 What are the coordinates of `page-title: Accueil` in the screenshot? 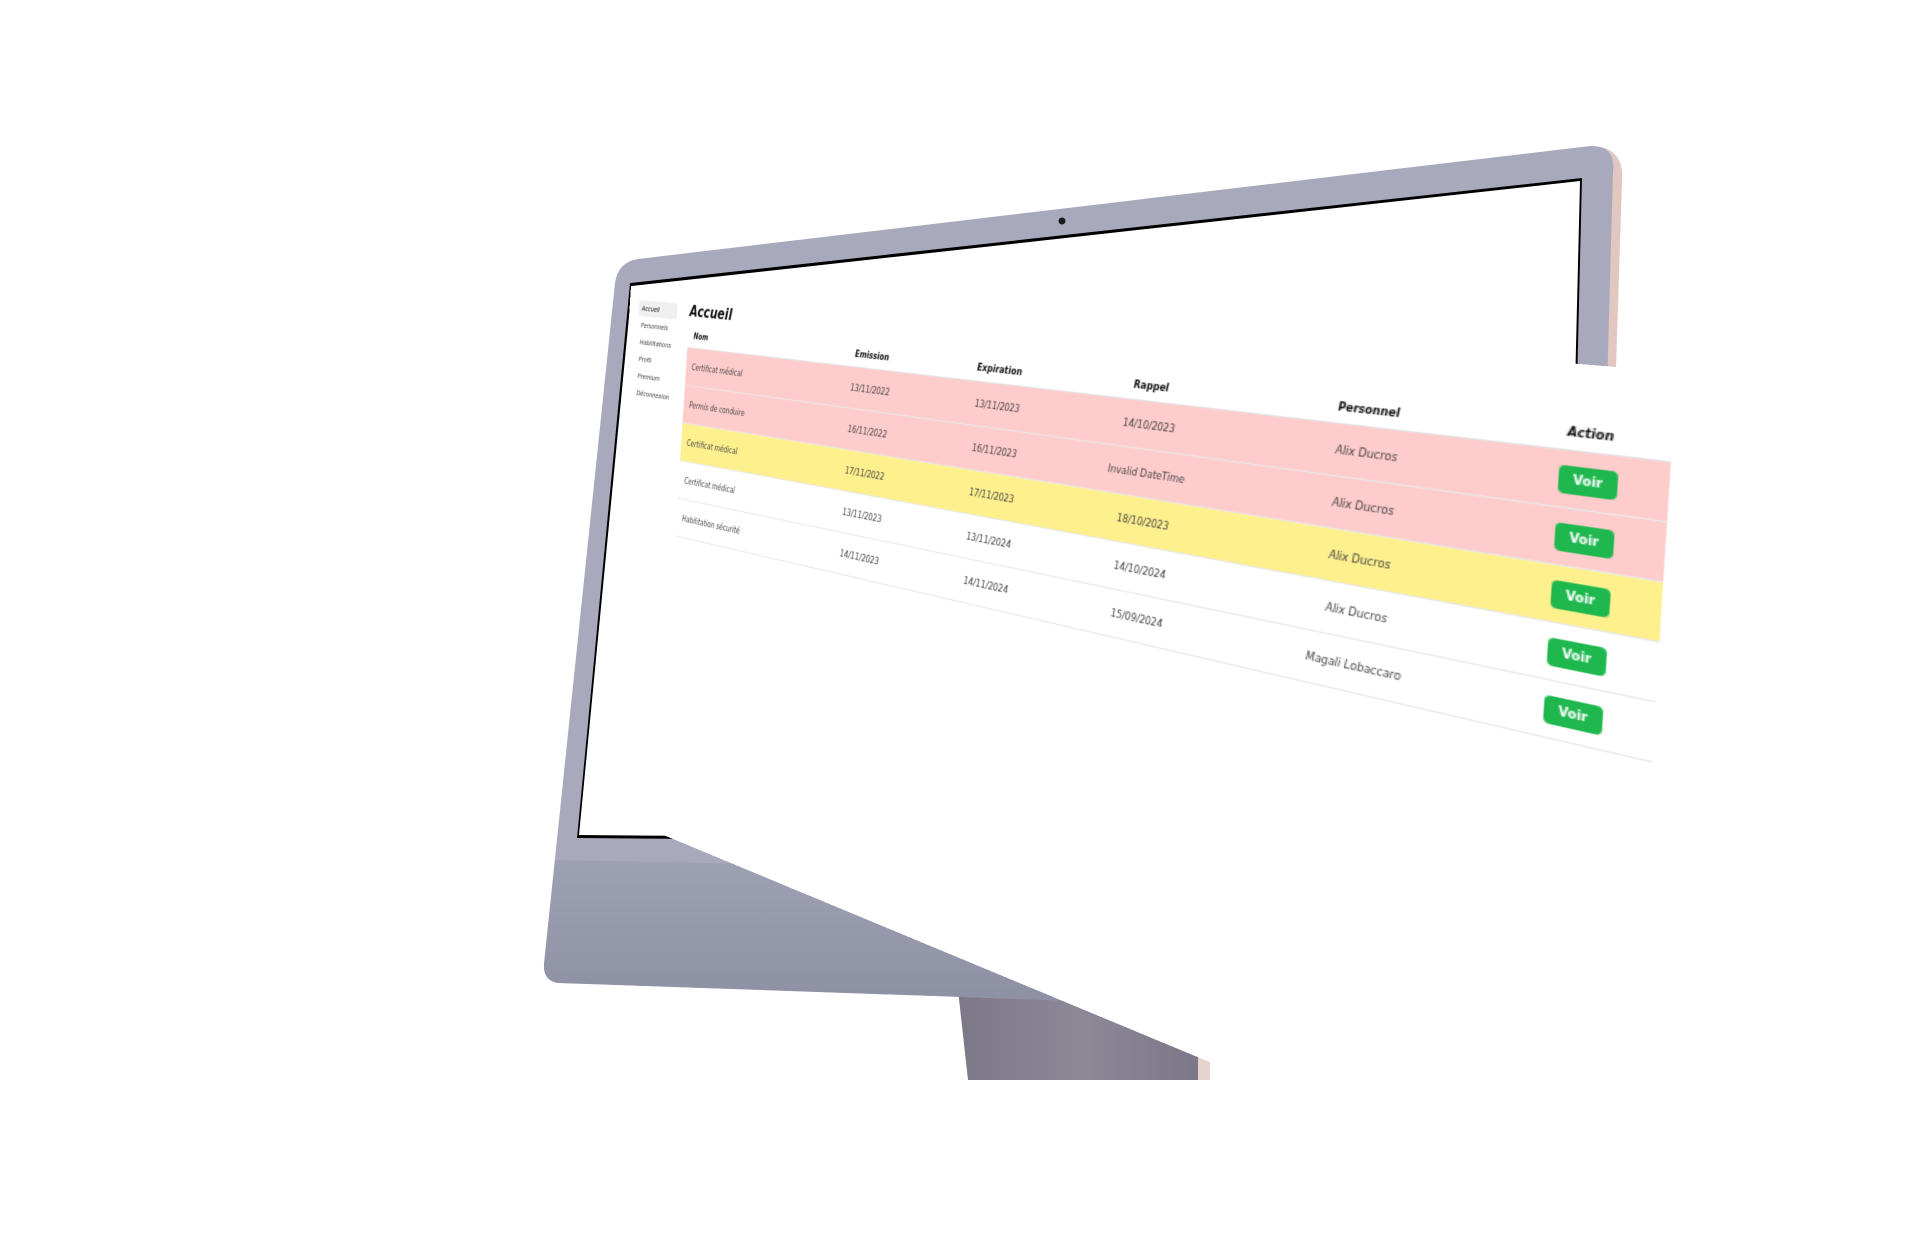 It's located at (711, 313).